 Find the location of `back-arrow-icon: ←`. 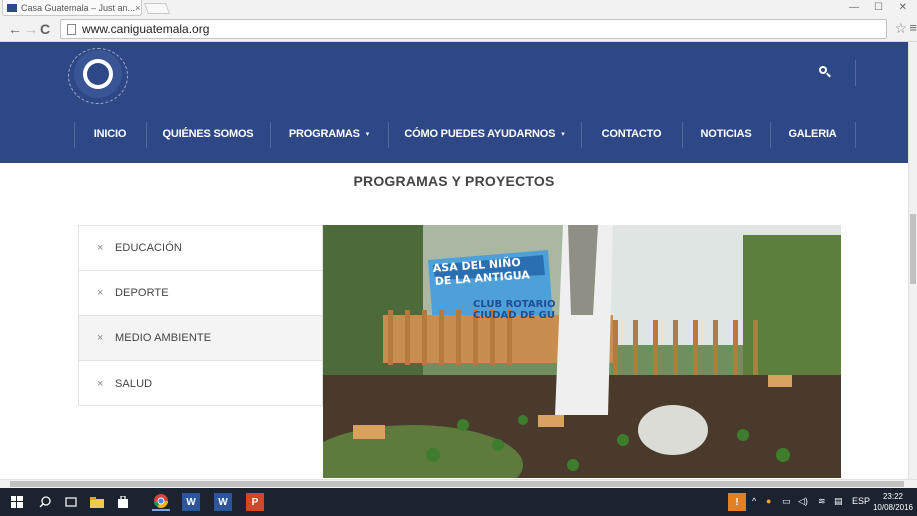

back-arrow-icon: ← is located at coordinates (15, 29).